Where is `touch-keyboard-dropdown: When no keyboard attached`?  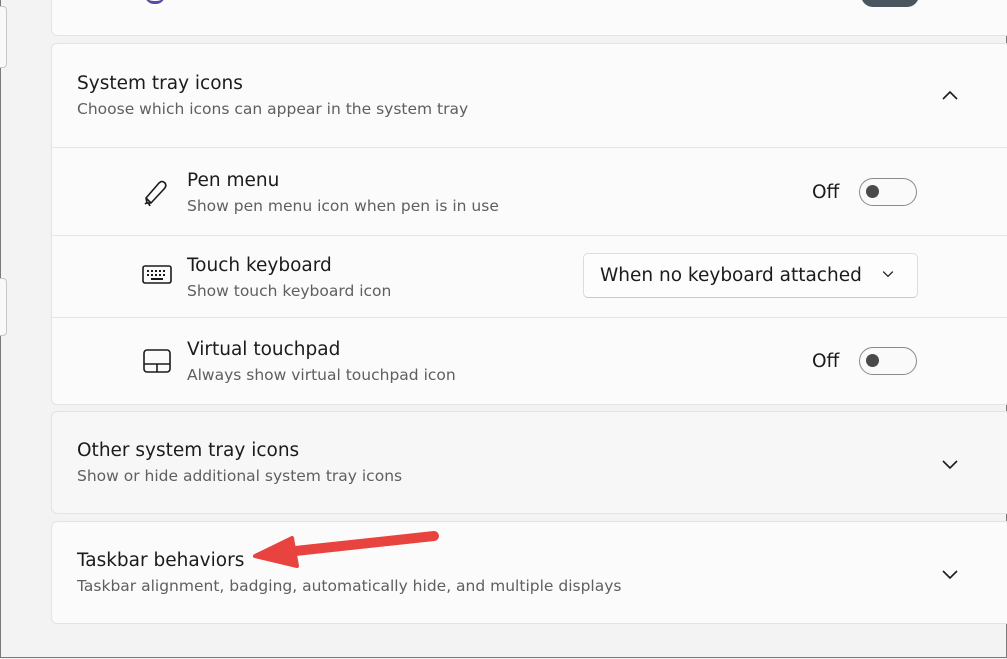 touch-keyboard-dropdown: When no keyboard attached is located at coordinates (750, 275).